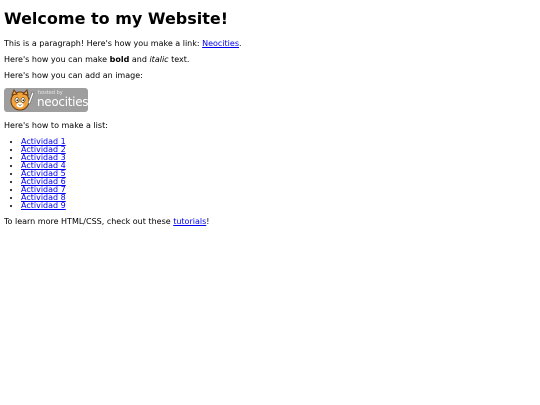 This screenshot has width=540, height=405. What do you see at coordinates (56, 125) in the screenshot?
I see `list-intro: Here's how to make a list:` at bounding box center [56, 125].